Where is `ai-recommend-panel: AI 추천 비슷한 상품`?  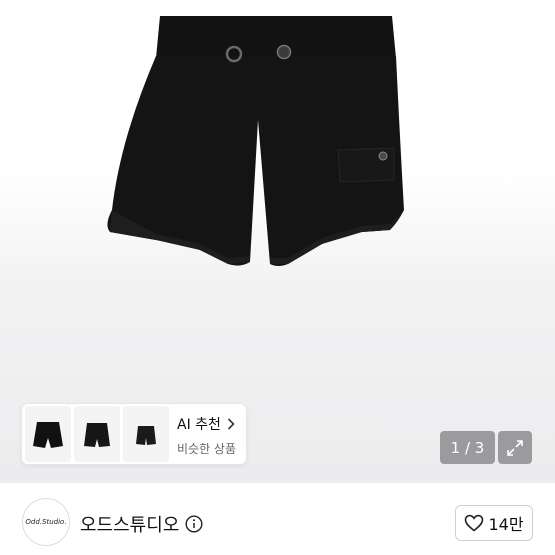 ai-recommend-panel: AI 추천 비슷한 상품 is located at coordinates (134, 434).